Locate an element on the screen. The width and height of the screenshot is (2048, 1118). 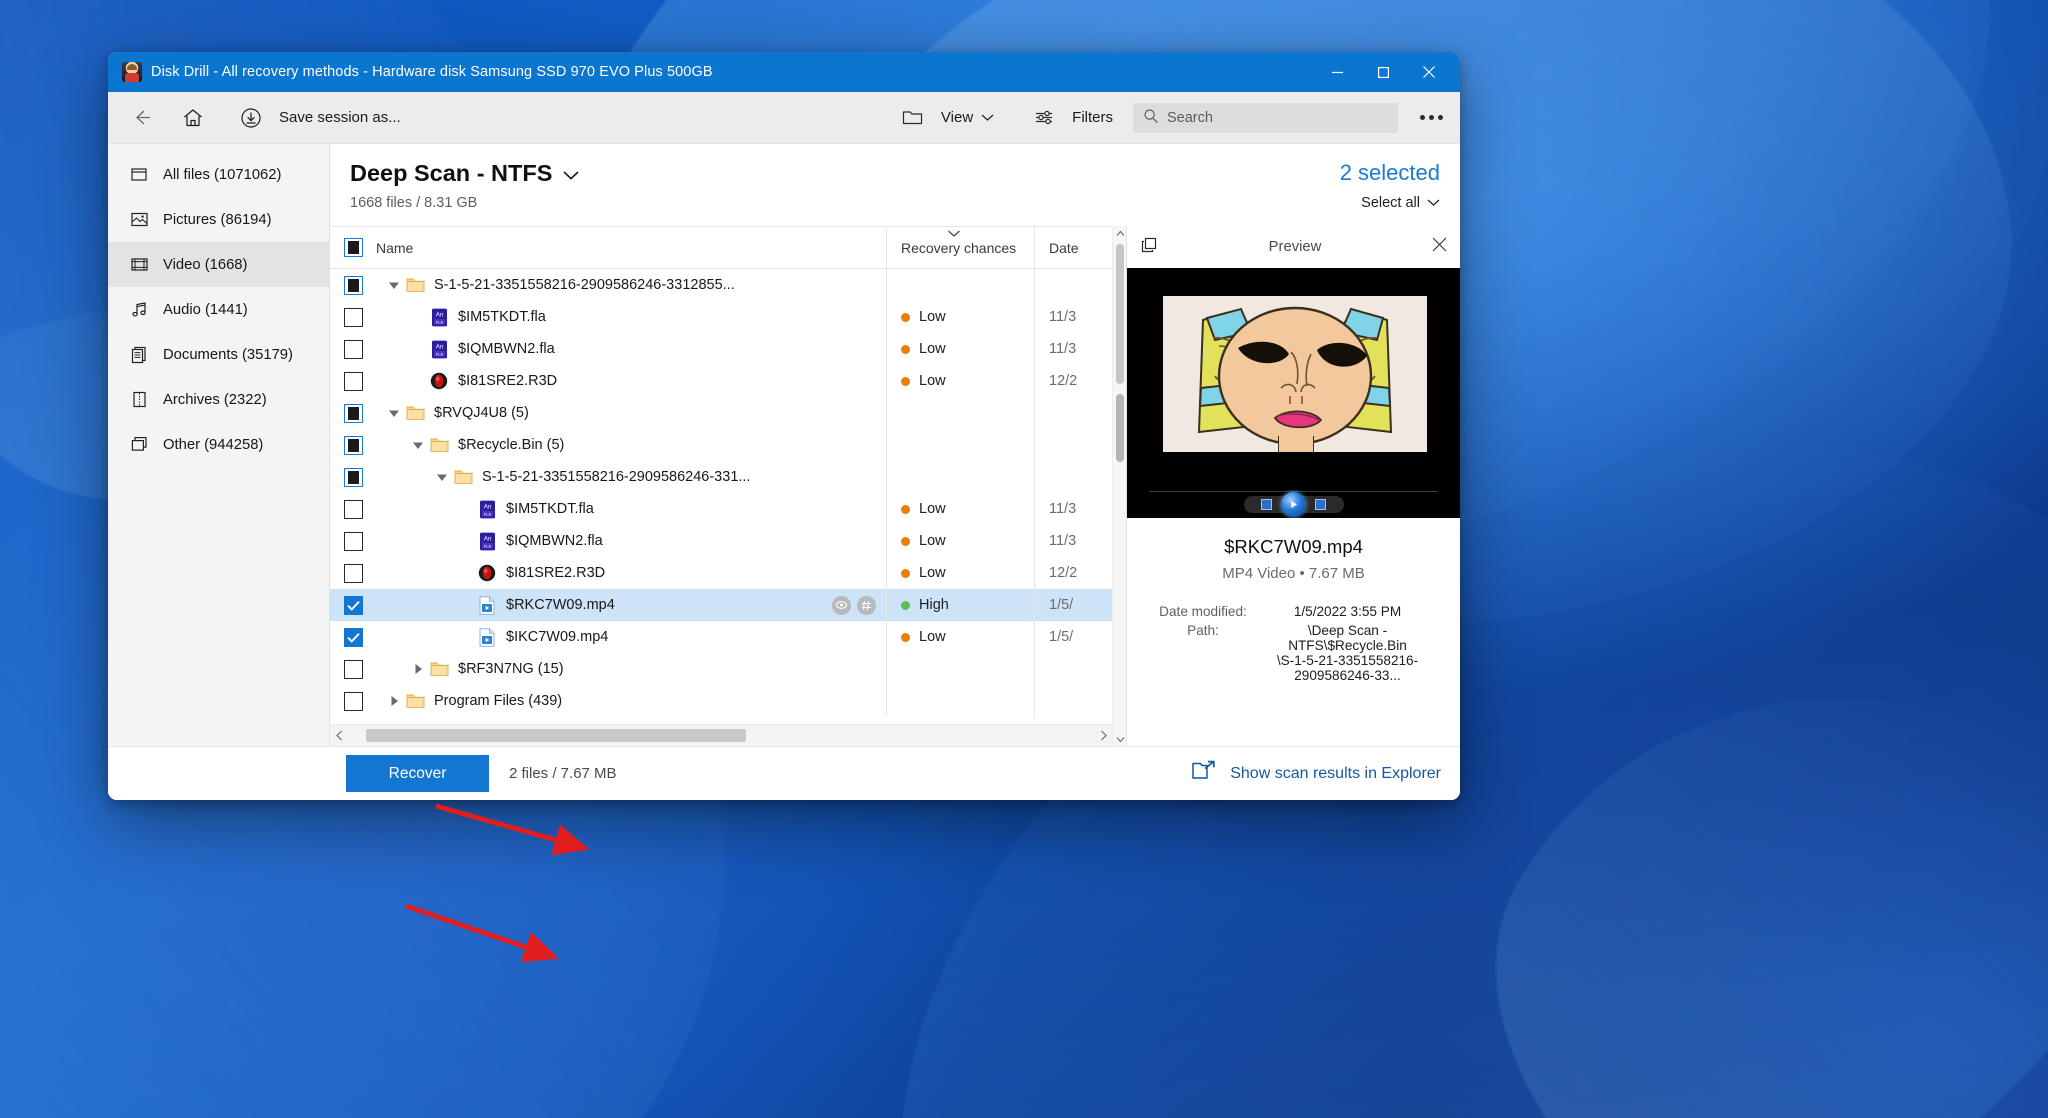
sidebar-item-documents: Documents (35179) is located at coordinates (218, 354).